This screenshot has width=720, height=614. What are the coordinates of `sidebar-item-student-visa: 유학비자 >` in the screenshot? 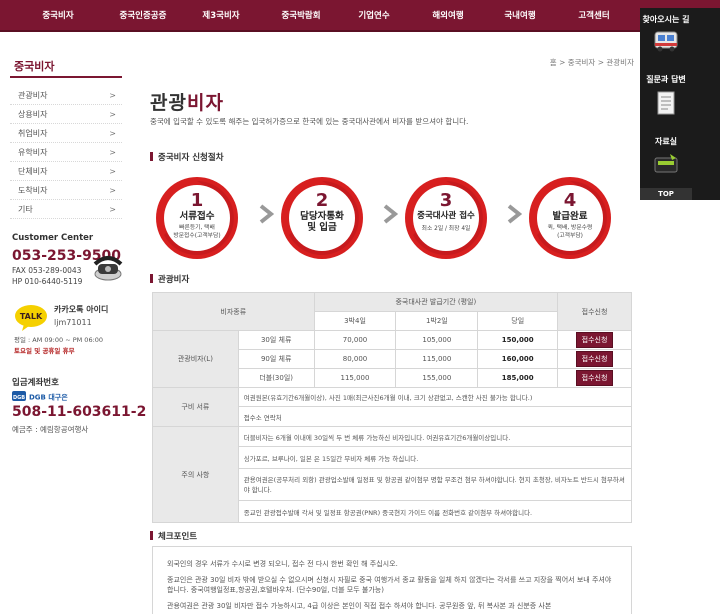 It's located at (66, 152).